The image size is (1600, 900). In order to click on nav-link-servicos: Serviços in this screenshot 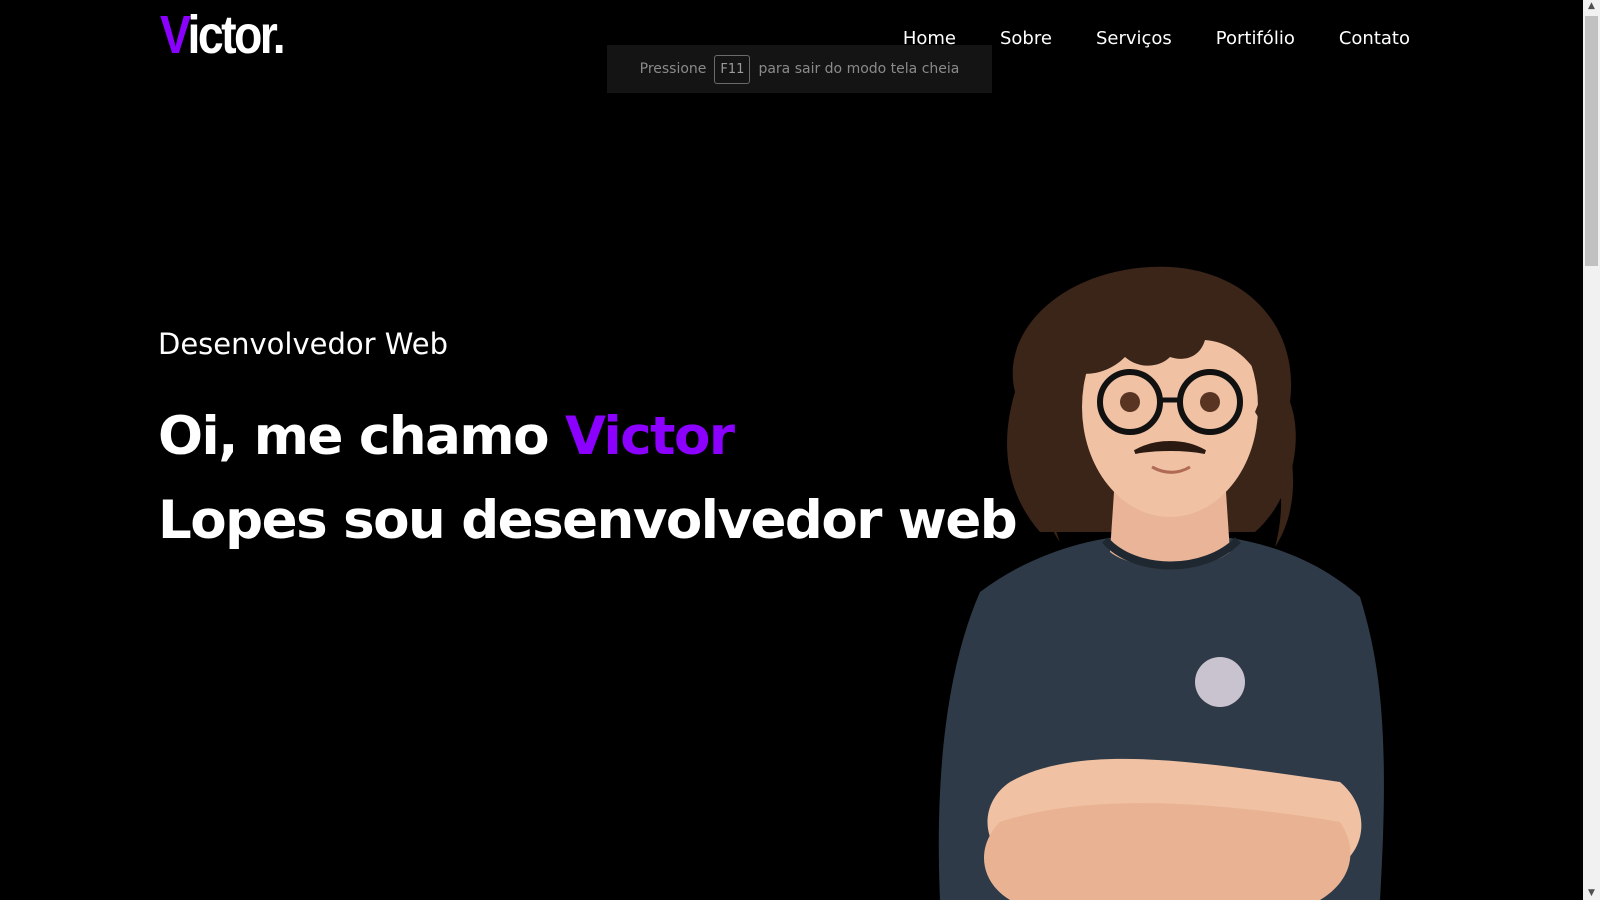, I will do `click(1134, 38)`.